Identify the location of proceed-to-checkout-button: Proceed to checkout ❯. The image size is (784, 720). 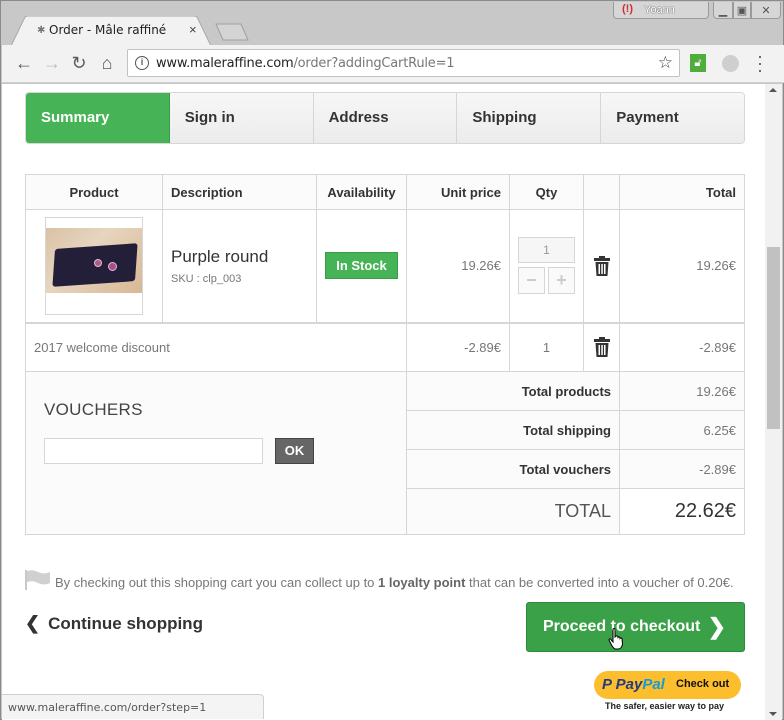
(635, 627).